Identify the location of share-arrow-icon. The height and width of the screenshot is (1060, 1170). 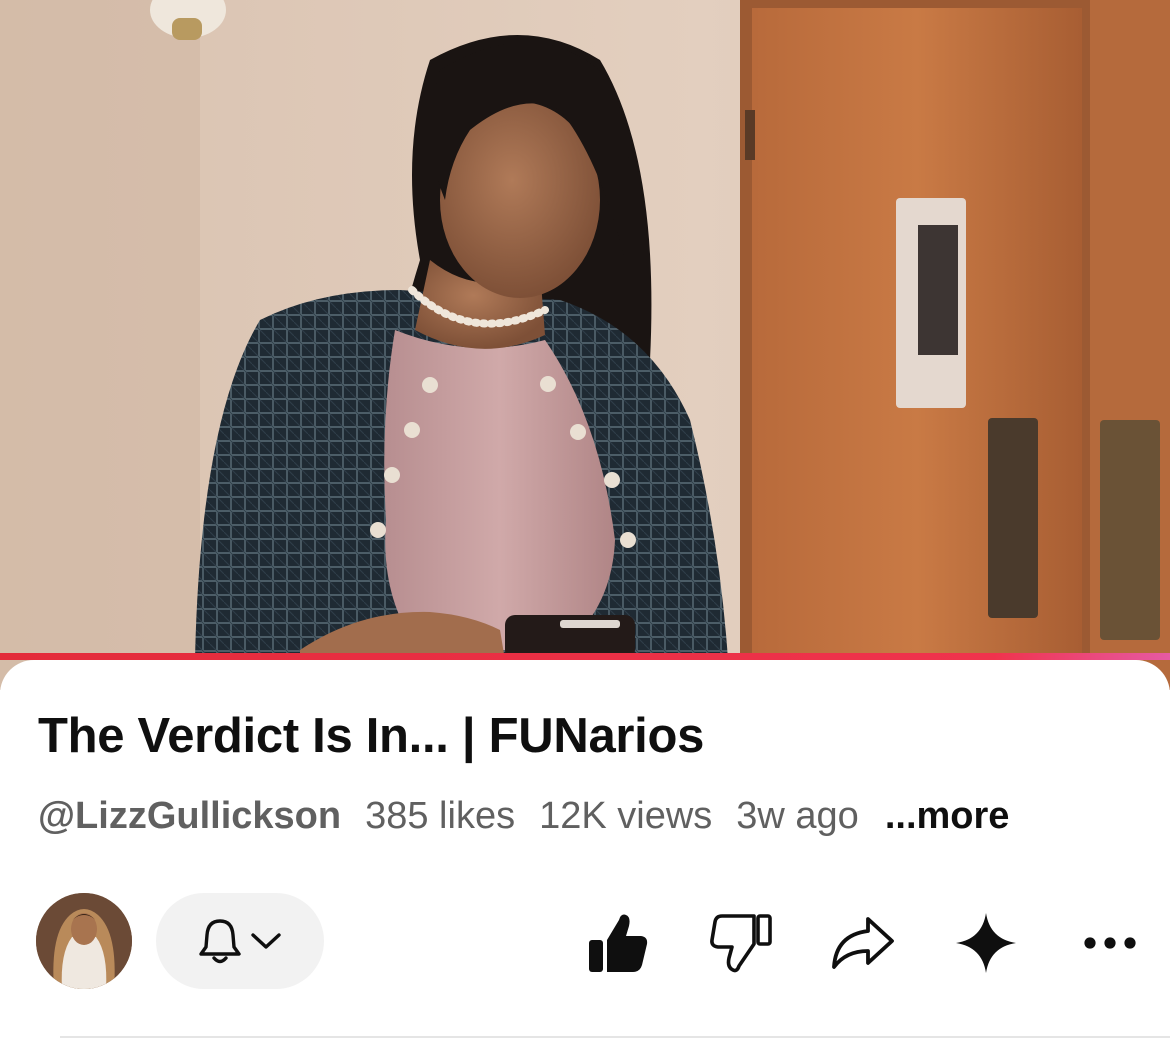
(863, 943).